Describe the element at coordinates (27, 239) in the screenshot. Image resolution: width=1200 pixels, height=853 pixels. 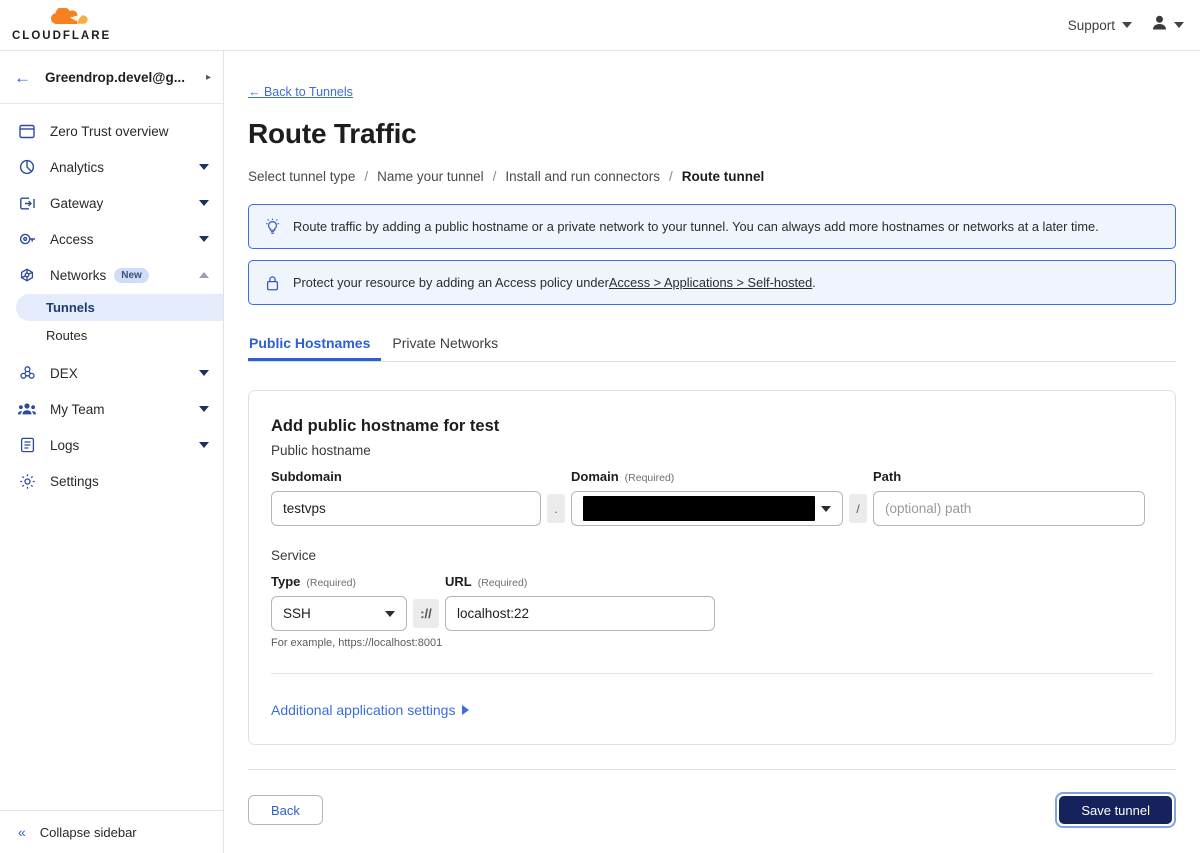
I see `access-key-icon` at that location.